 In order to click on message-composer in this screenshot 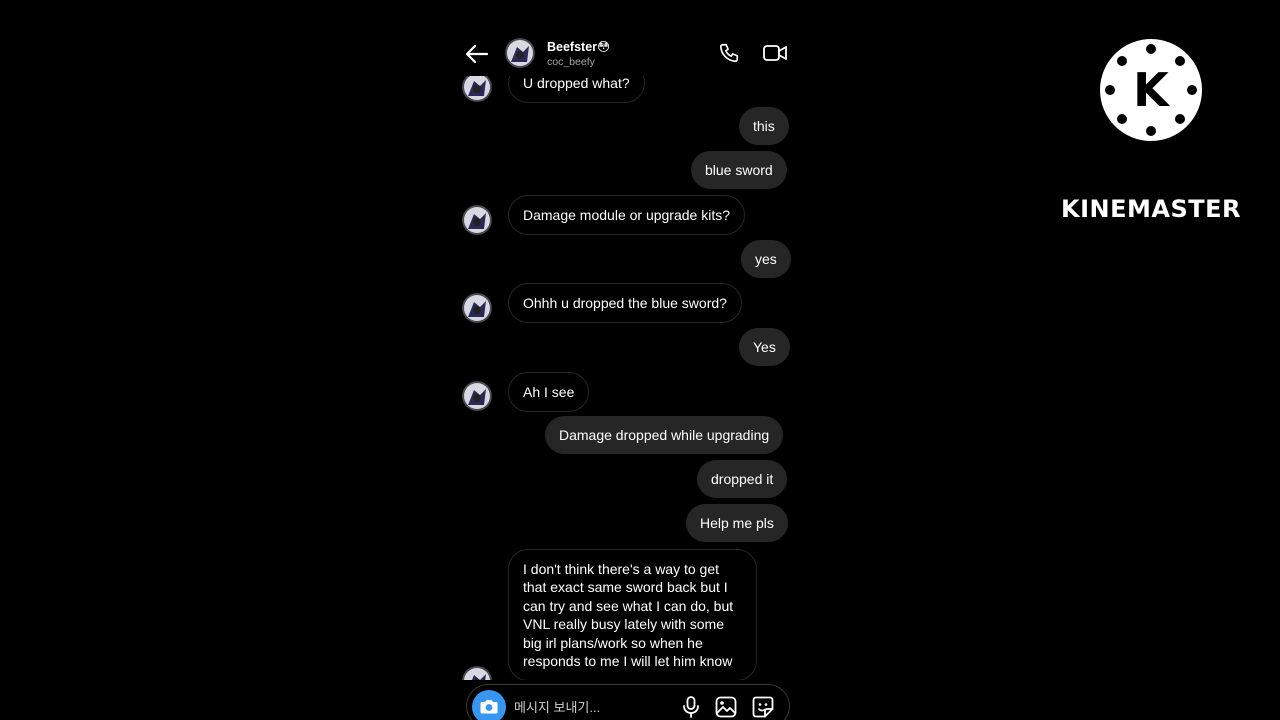, I will do `click(628, 702)`.